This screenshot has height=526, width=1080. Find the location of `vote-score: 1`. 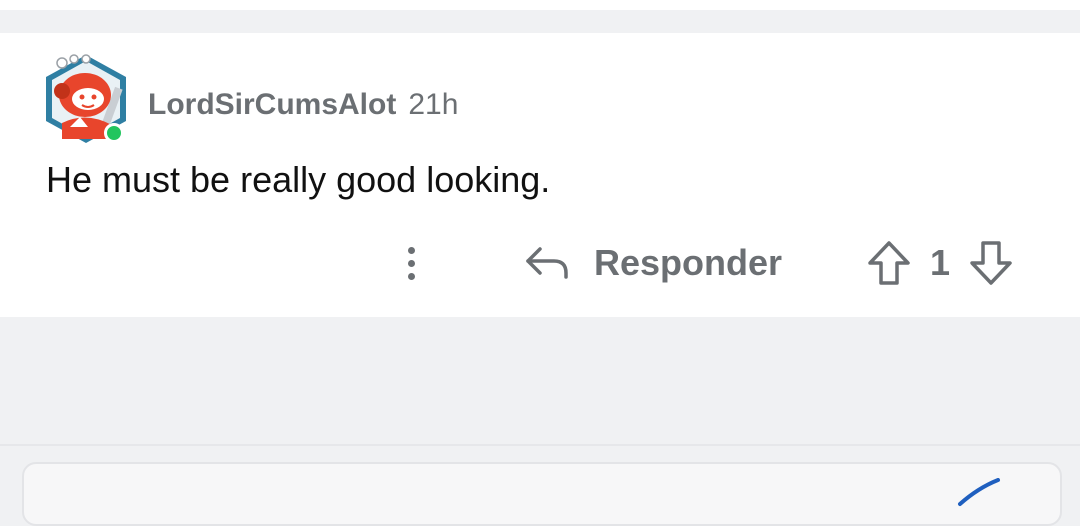

vote-score: 1 is located at coordinates (940, 262).